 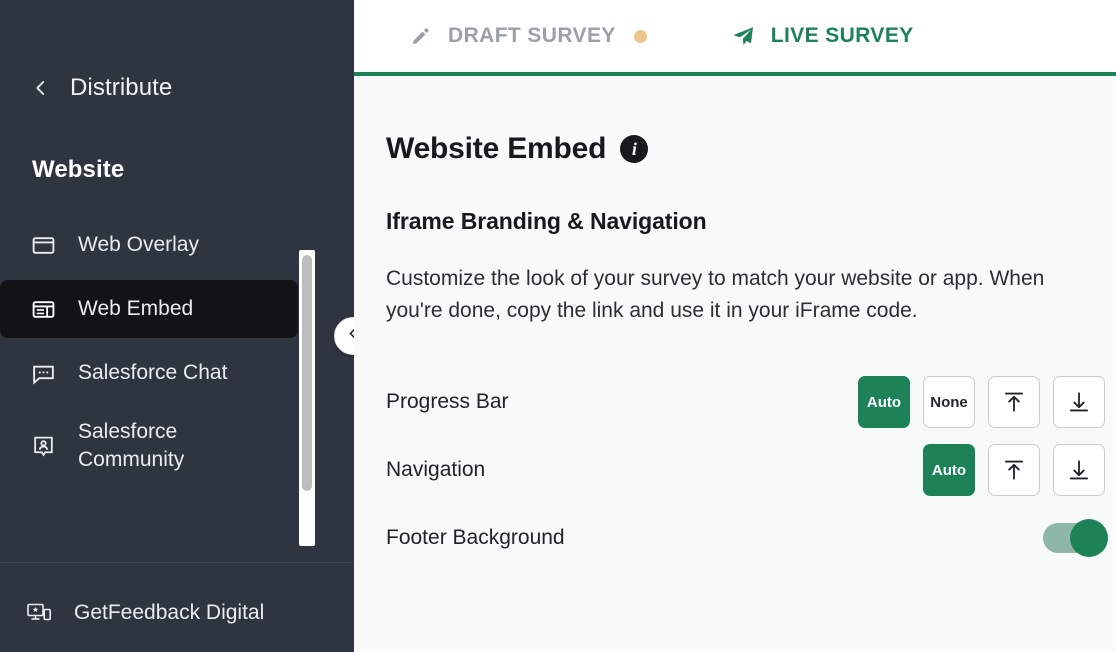 I want to click on tab-label: DRAFT SURVEY, so click(x=532, y=35).